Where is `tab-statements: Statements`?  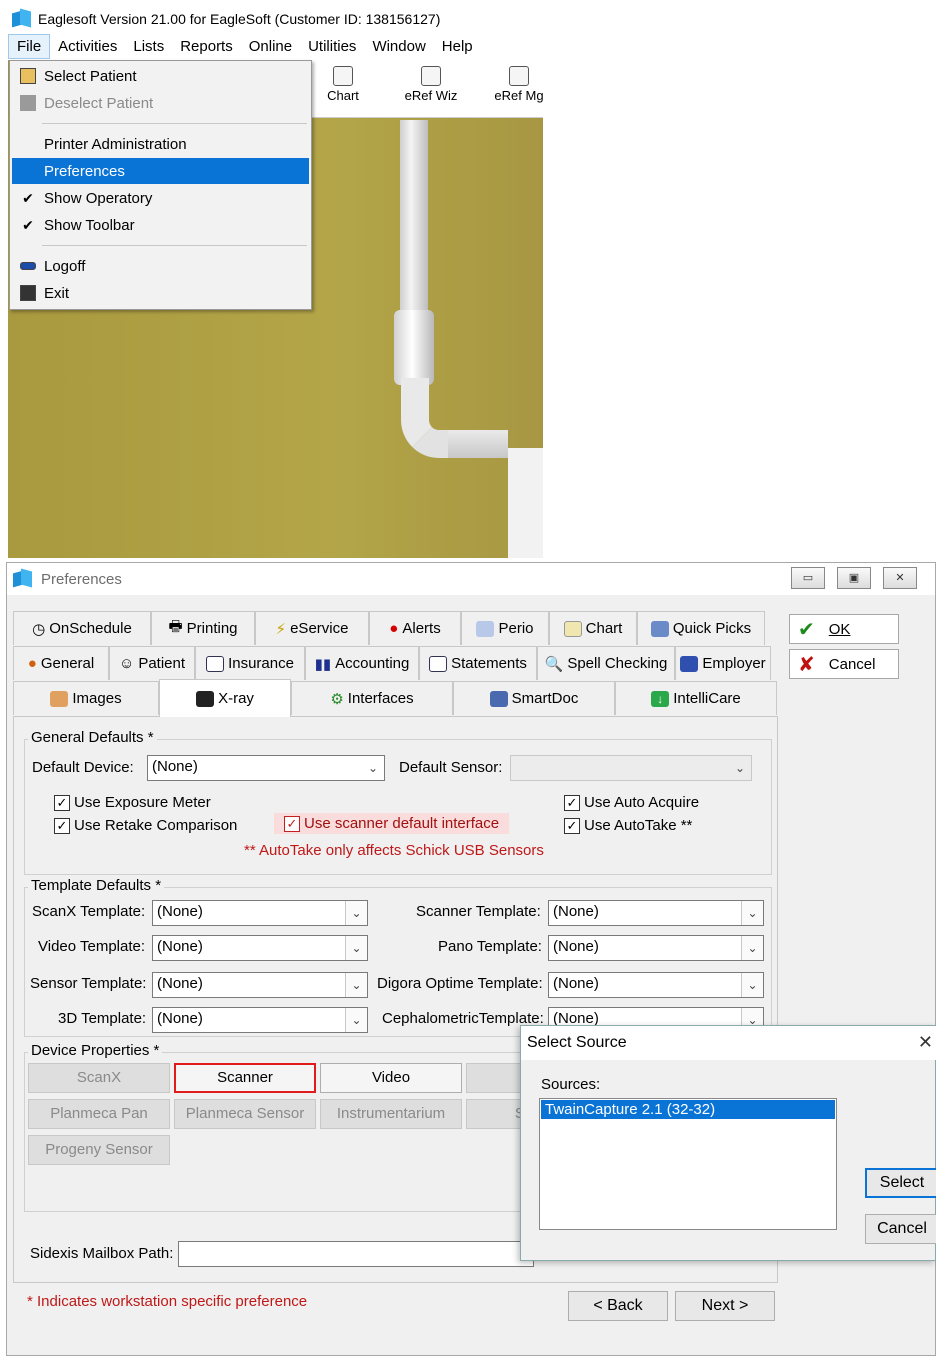 tab-statements: Statements is located at coordinates (478, 663).